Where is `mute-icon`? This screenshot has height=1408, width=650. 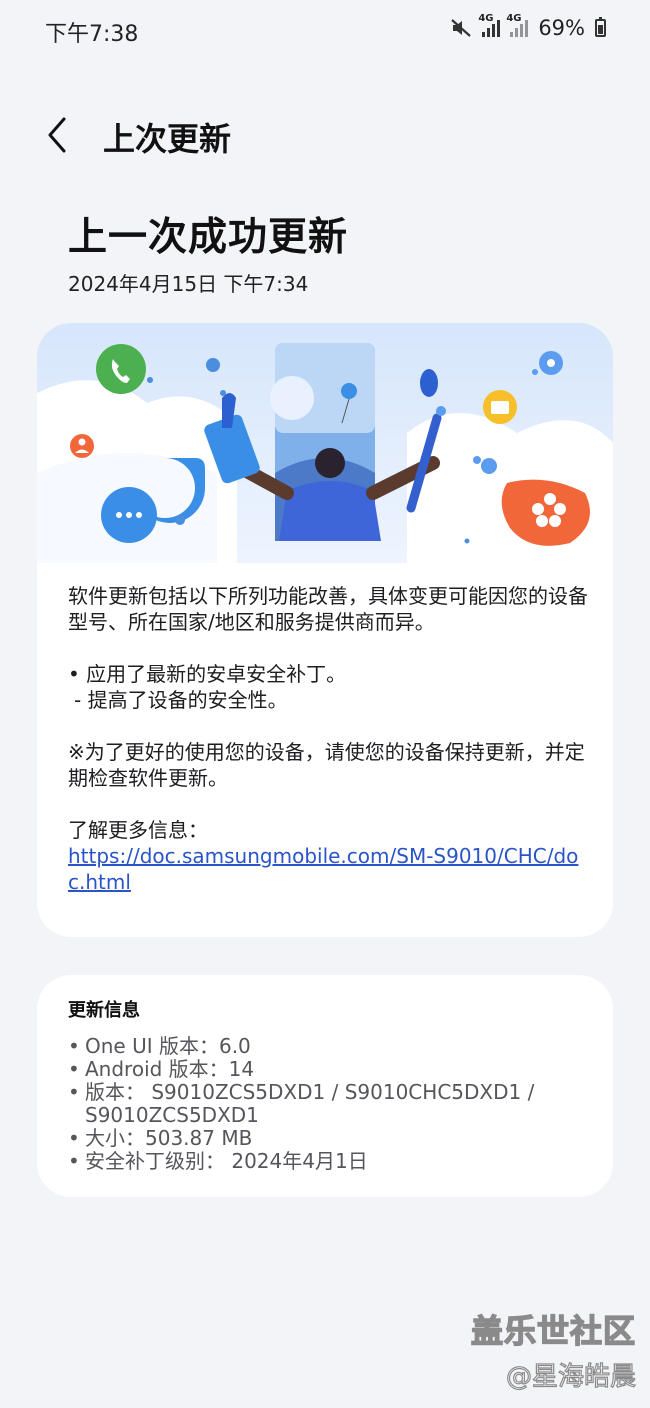 mute-icon is located at coordinates (461, 28).